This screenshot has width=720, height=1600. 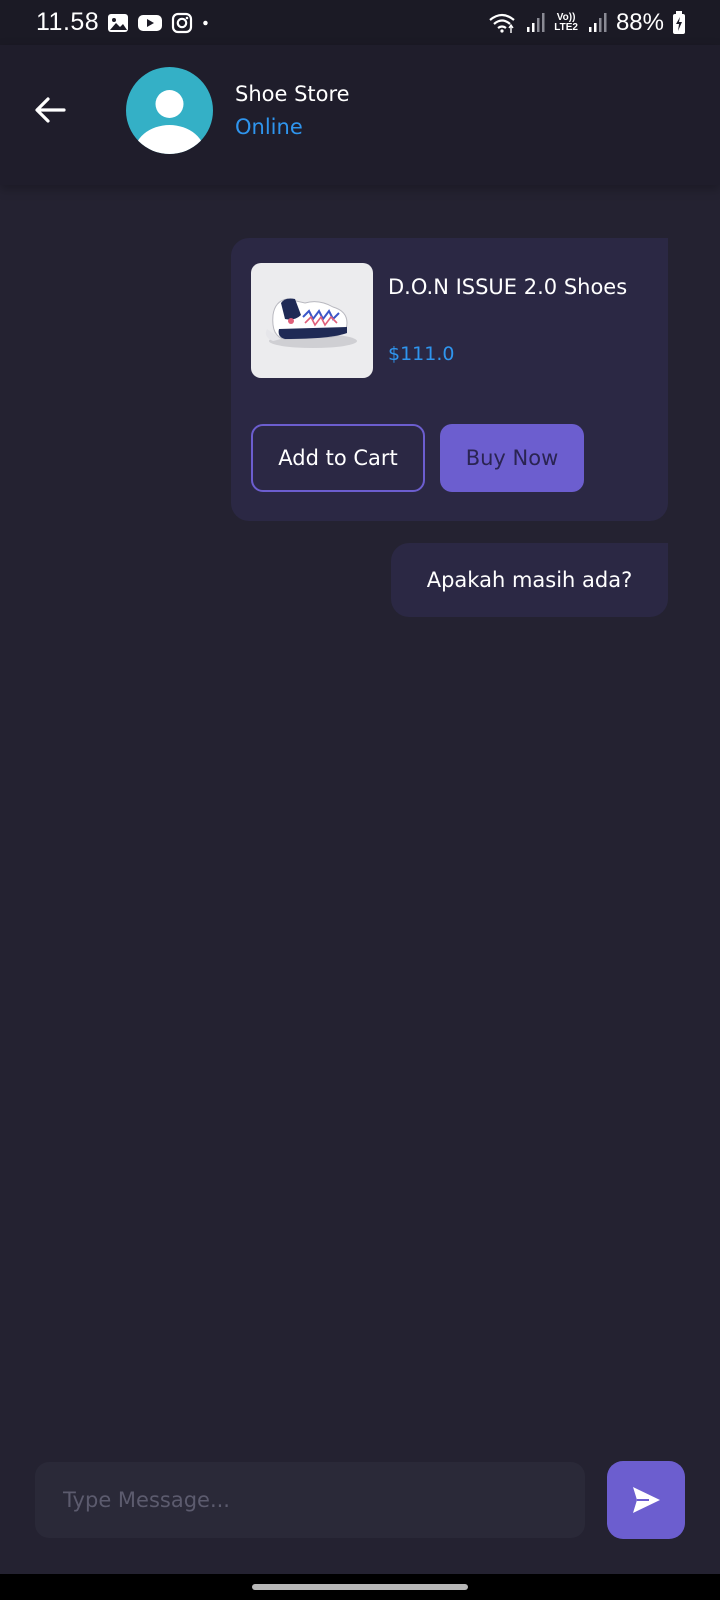 I want to click on shoe-icon, so click(x=311, y=323).